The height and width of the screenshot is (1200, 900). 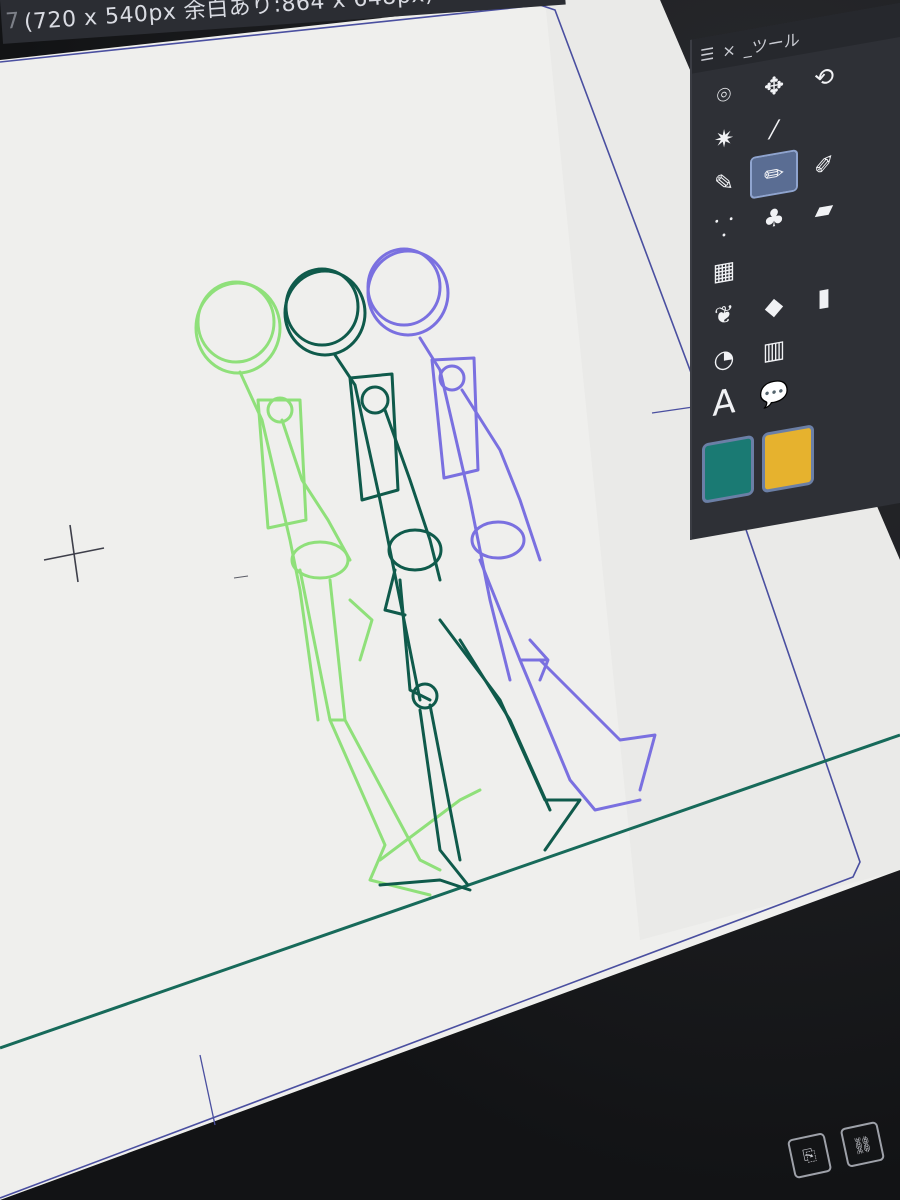 What do you see at coordinates (774, 130) in the screenshot?
I see `eyedropper-tool-icon: ⁄` at bounding box center [774, 130].